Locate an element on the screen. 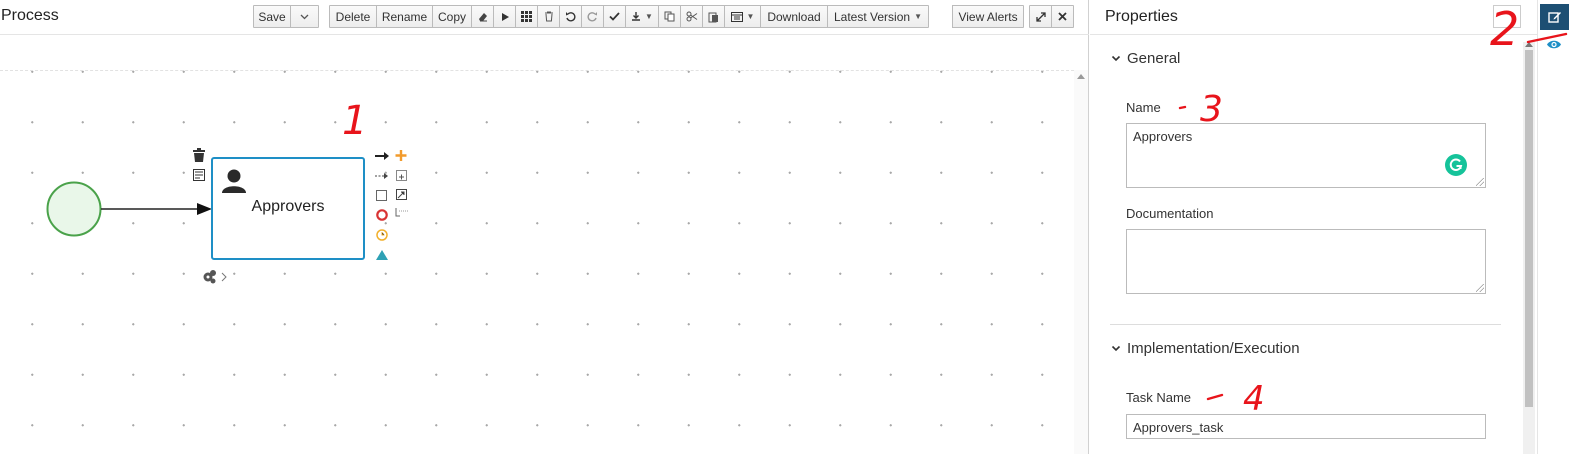 This screenshot has height=454, width=1583. grammarly-icon is located at coordinates (1456, 165).